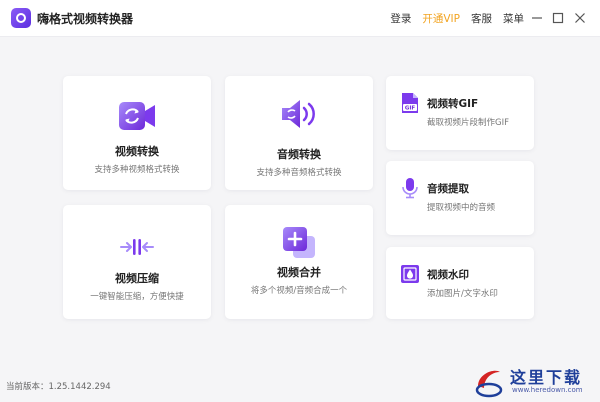 This screenshot has width=600, height=402. Describe the element at coordinates (580, 18) in the screenshot. I see `close-icon` at that location.